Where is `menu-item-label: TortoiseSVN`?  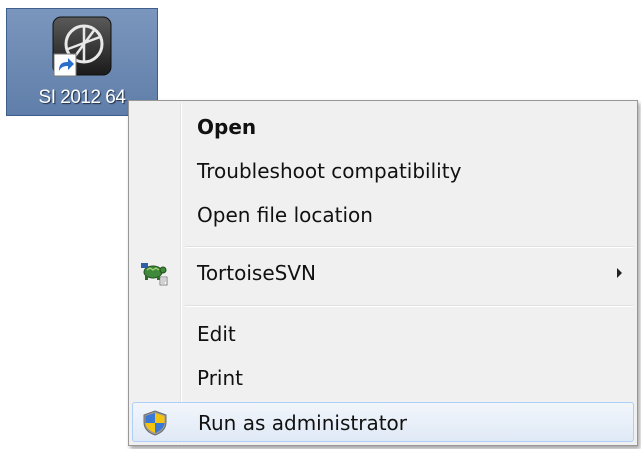
menu-item-label: TortoiseSVN is located at coordinates (256, 273).